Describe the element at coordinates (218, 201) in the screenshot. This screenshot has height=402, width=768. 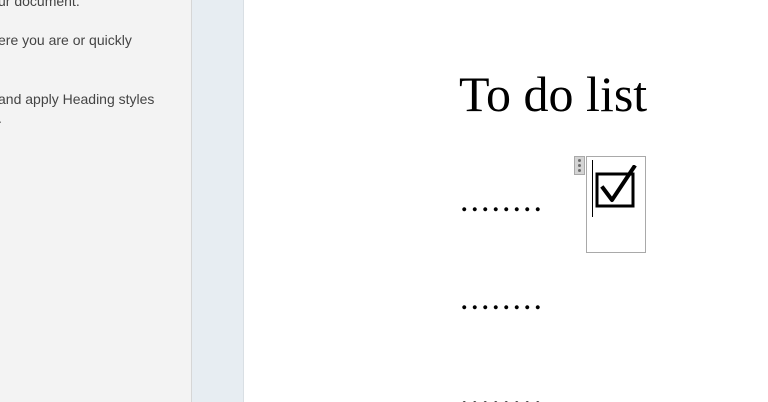
I see `document-gutter` at that location.